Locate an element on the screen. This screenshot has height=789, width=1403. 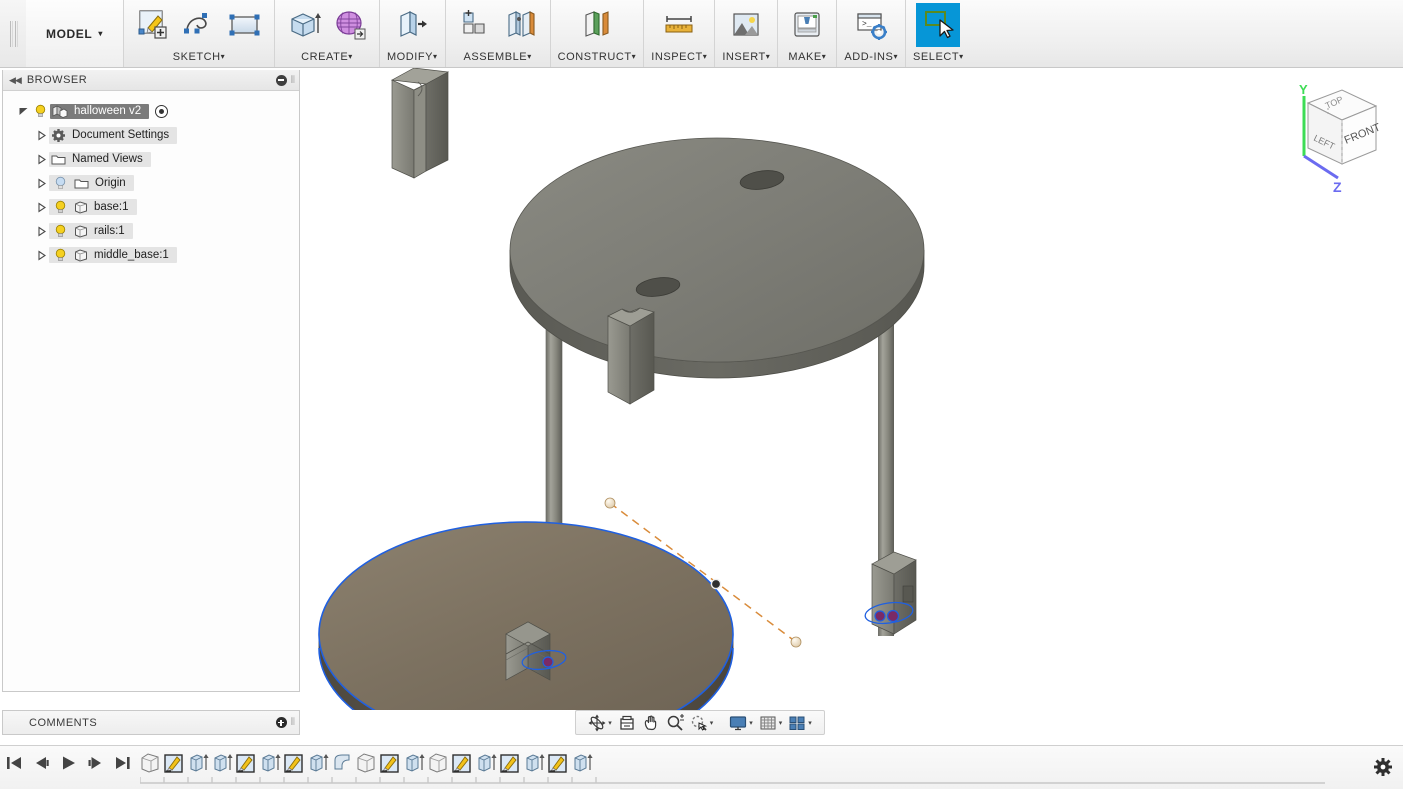
measure-icon is located at coordinates (679, 25).